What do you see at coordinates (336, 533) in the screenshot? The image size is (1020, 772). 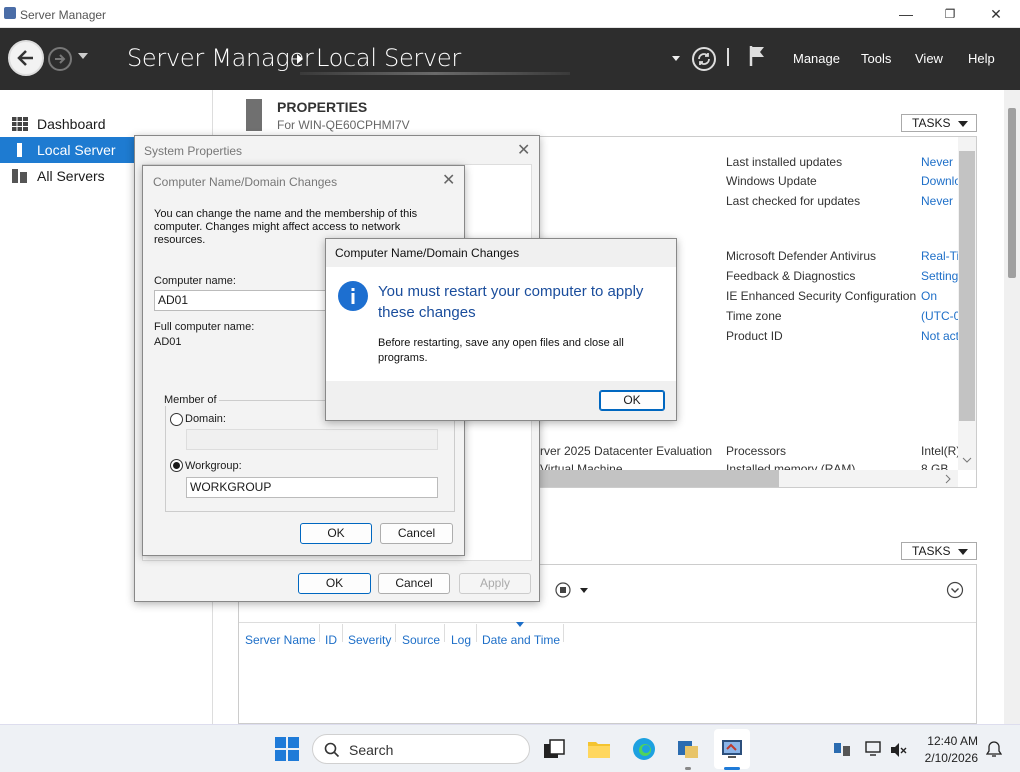 I see `name-changes-ok-button: OK` at bounding box center [336, 533].